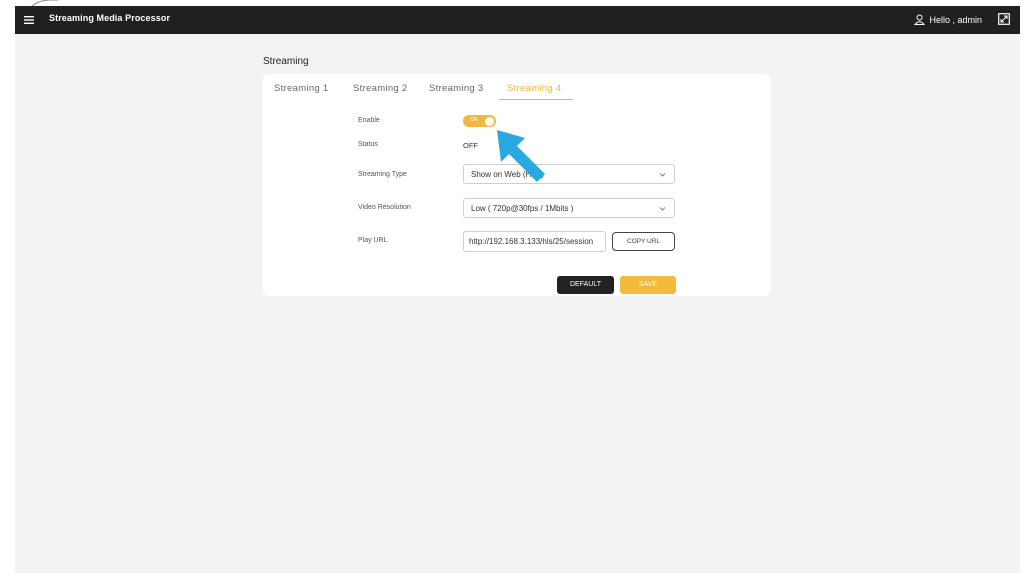 Image resolution: width=1024 pixels, height=573 pixels. I want to click on save-button: SAVE, so click(648, 285).